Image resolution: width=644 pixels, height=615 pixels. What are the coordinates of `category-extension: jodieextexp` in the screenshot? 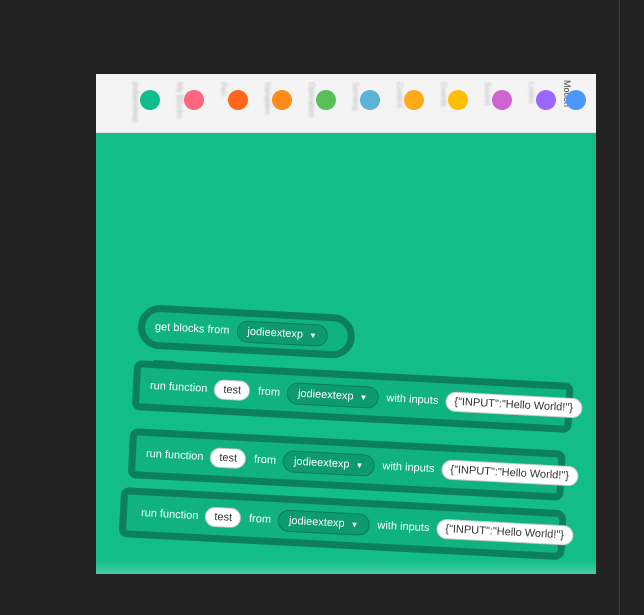 It's located at (140, 103).